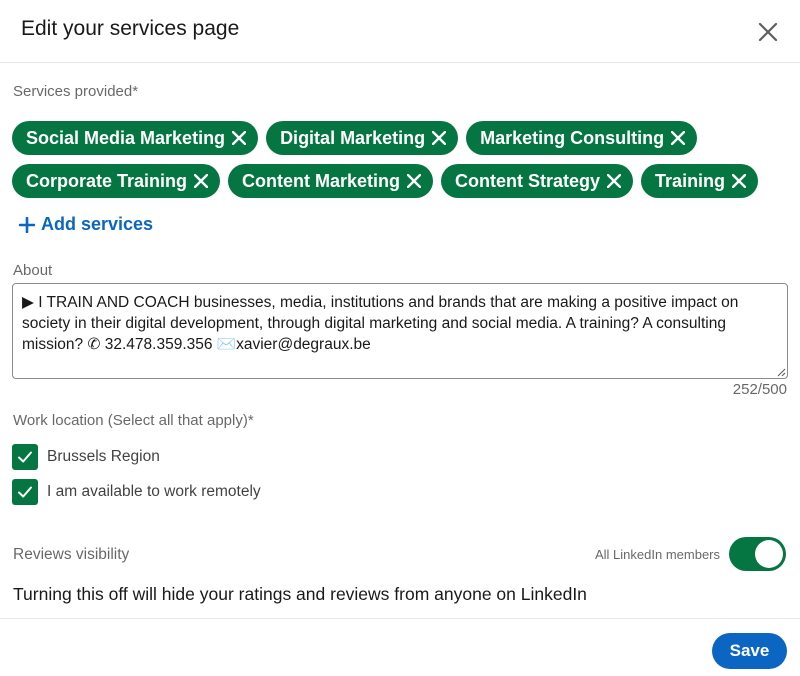 Image resolution: width=800 pixels, height=676 pixels. I want to click on service-pill-label: Corporate Training, so click(107, 180).